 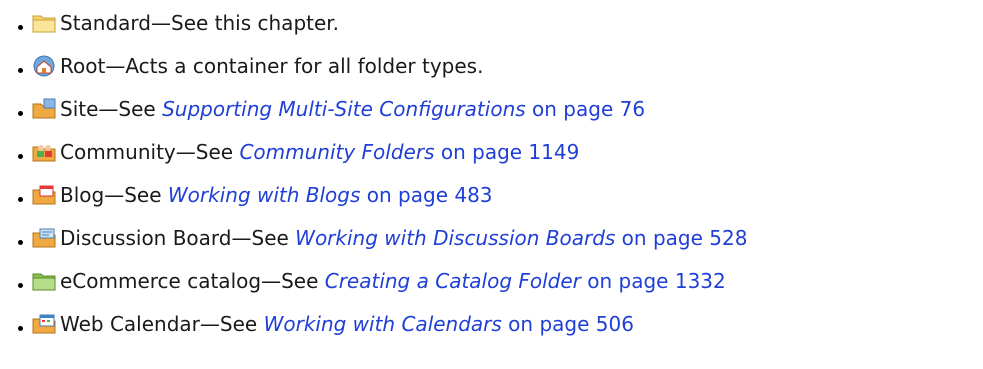 What do you see at coordinates (453, 281) in the screenshot?
I see `chapter-link: Creating a Catalog Folder` at bounding box center [453, 281].